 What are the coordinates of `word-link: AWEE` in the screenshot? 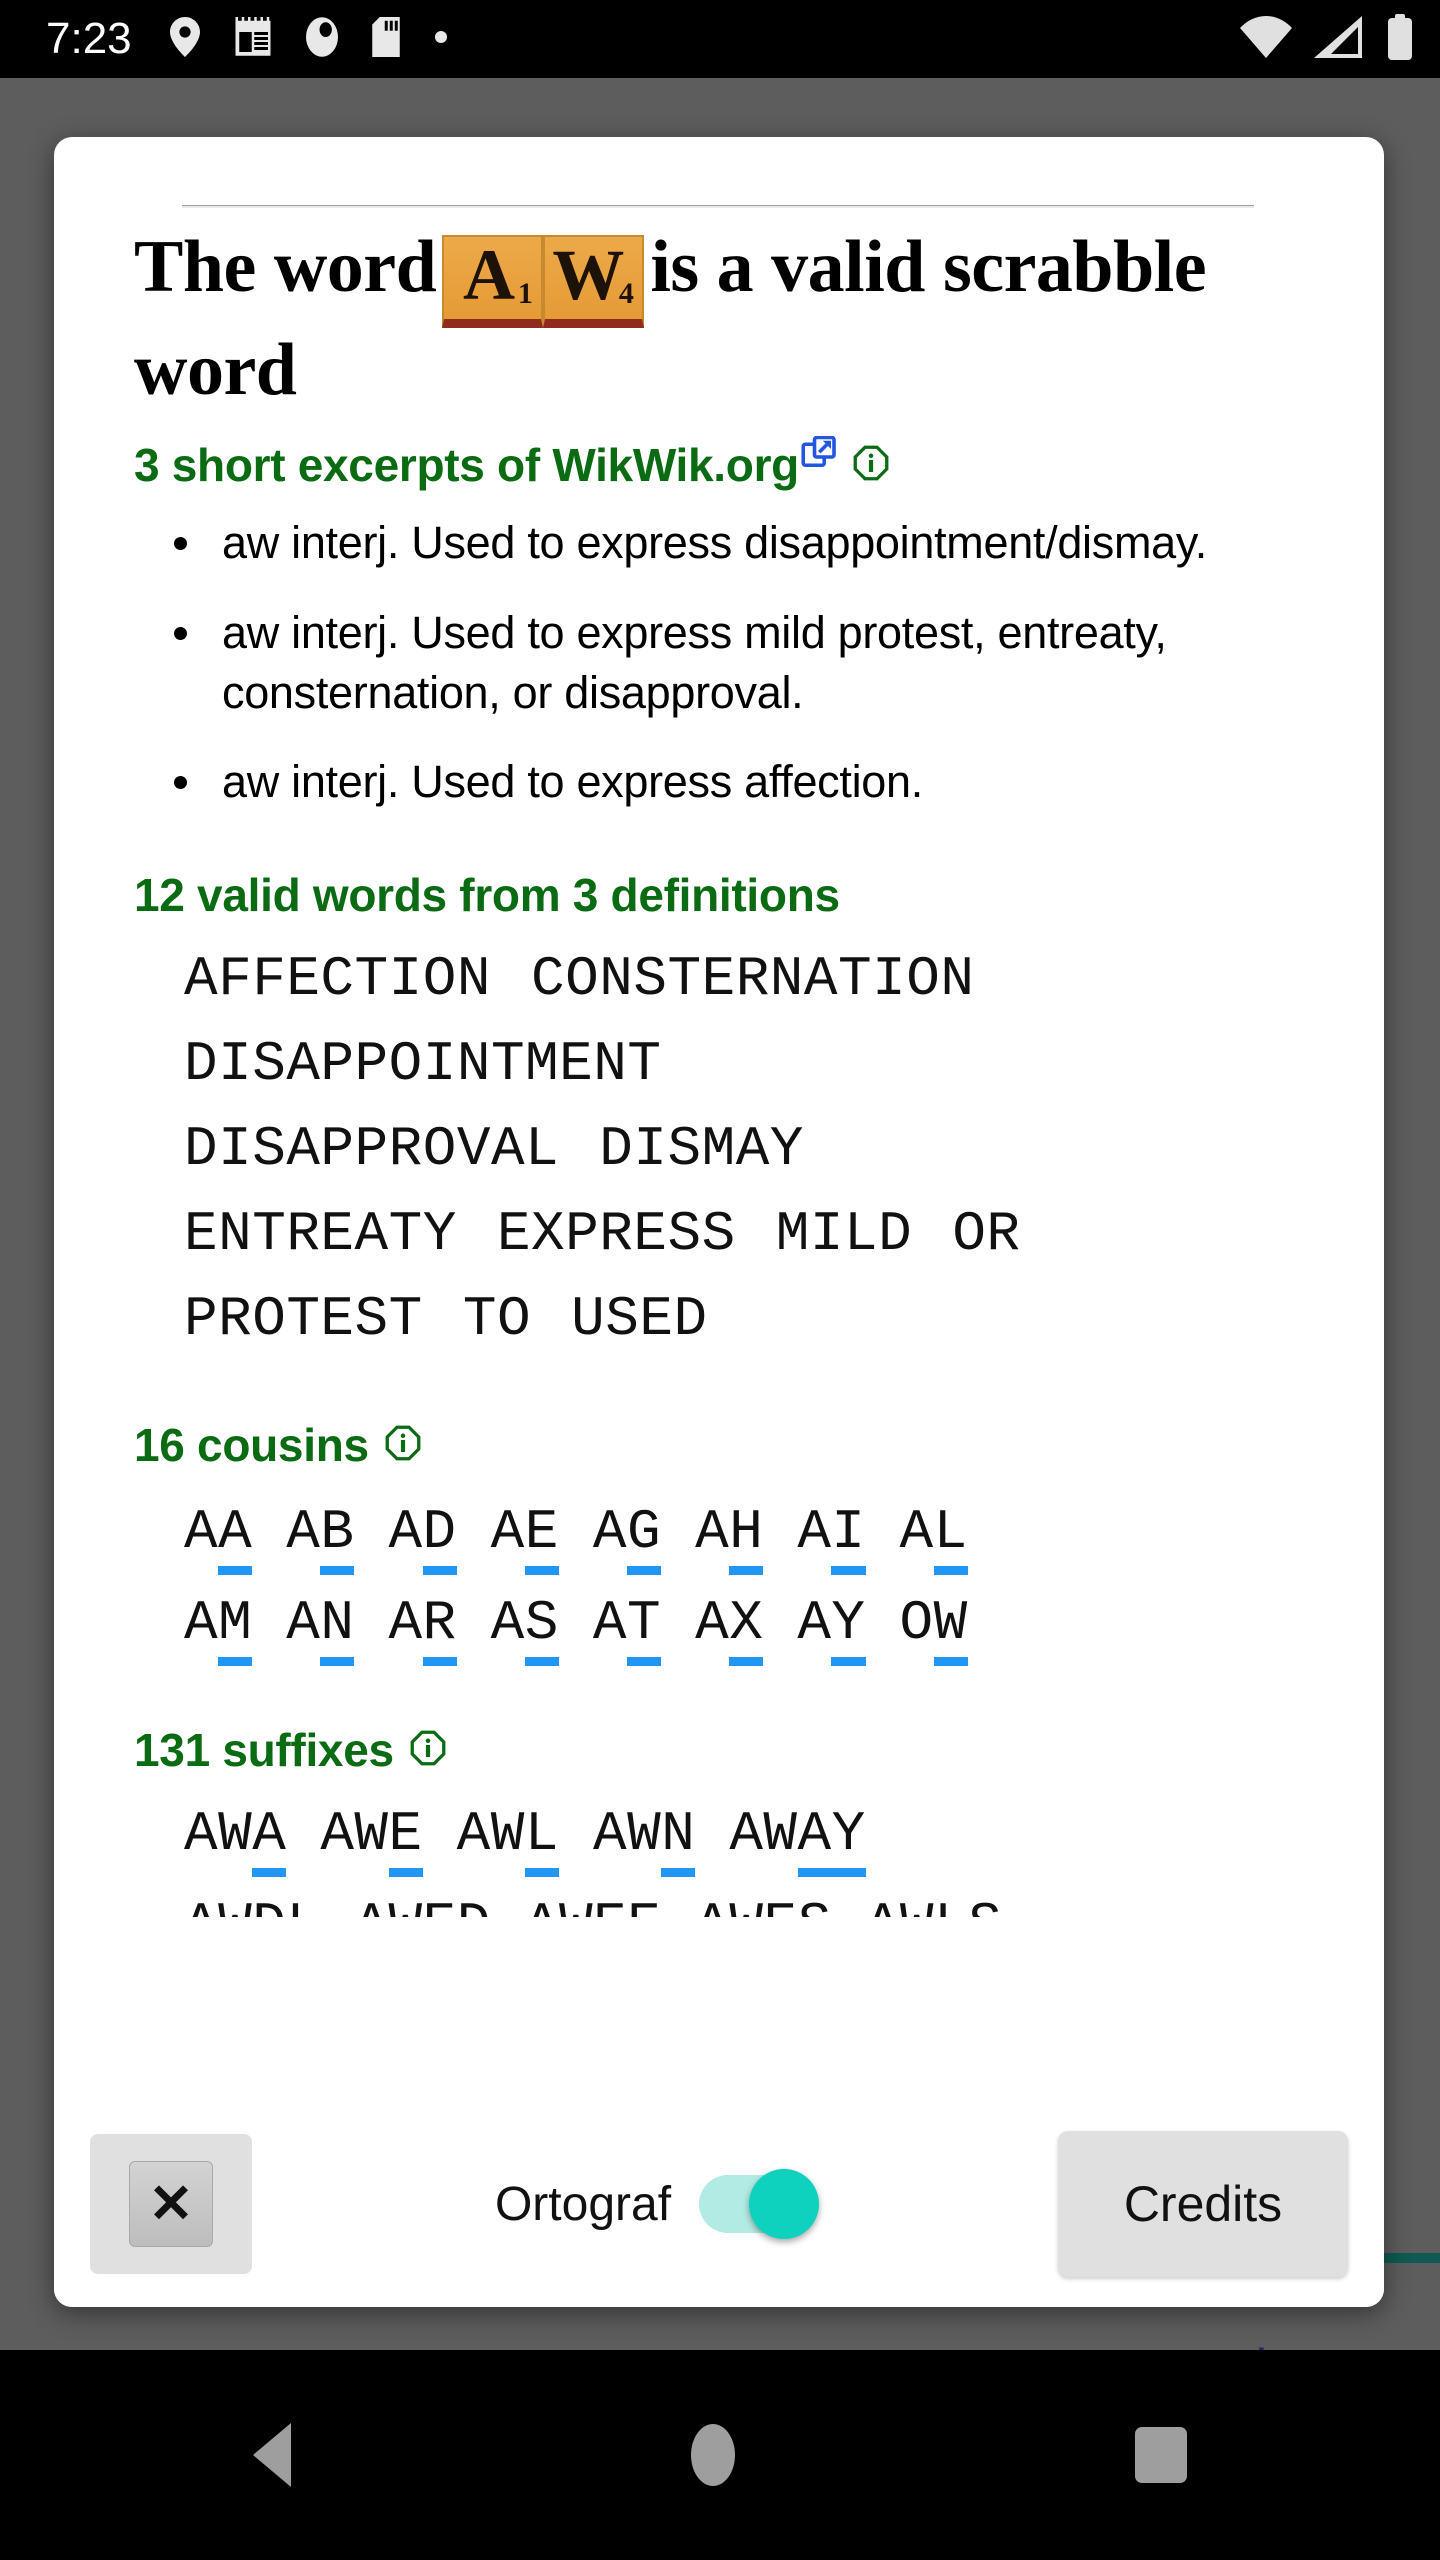 It's located at (593, 1899).